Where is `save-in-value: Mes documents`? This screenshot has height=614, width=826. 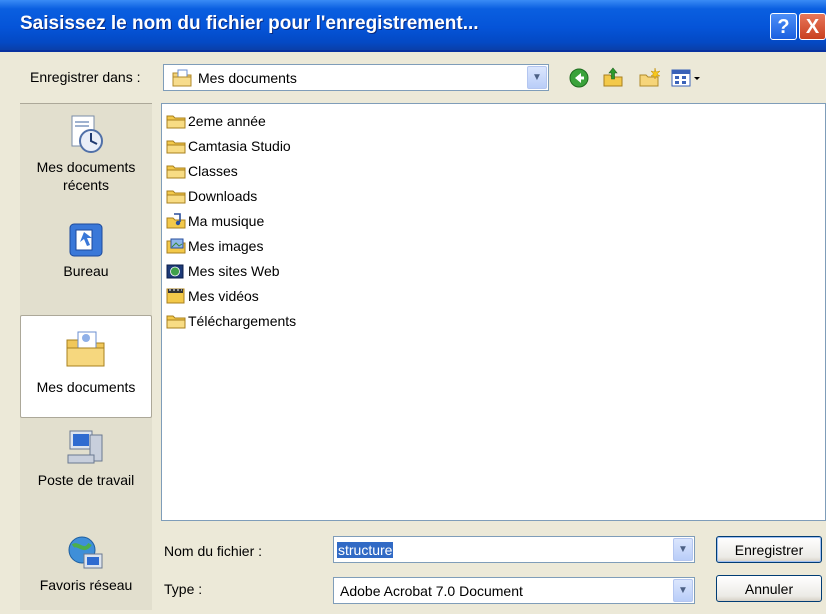 save-in-value: Mes documents is located at coordinates (247, 77).